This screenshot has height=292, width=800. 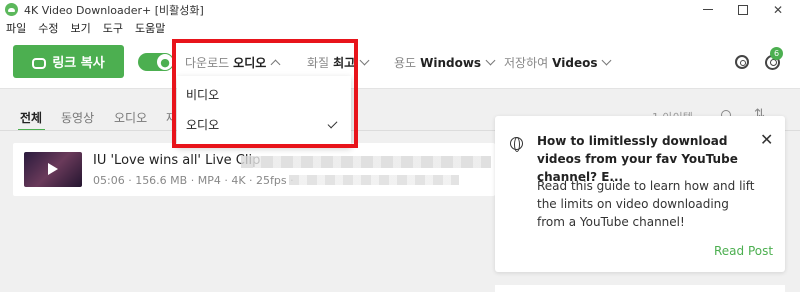 What do you see at coordinates (405, 63) in the screenshot?
I see `usage-label: 용도` at bounding box center [405, 63].